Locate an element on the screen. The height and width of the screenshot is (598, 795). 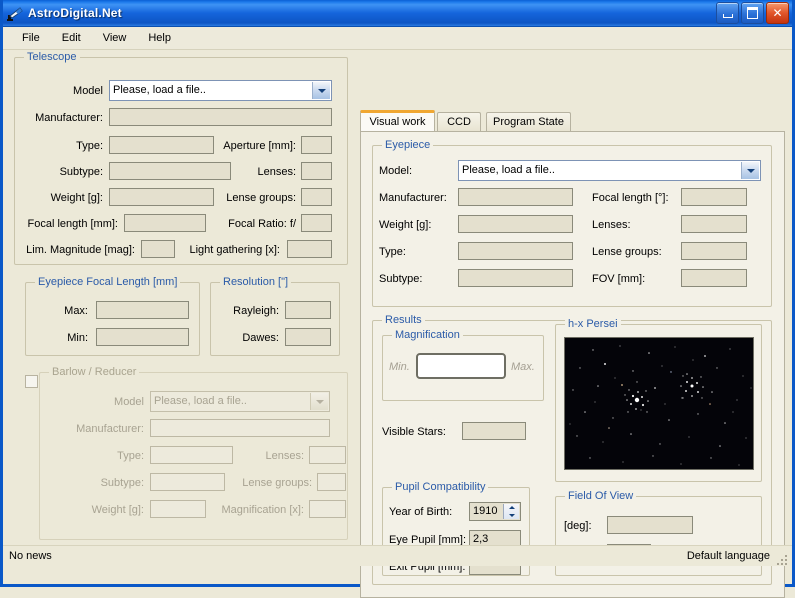
barlow-type-field is located at coordinates (191, 455).